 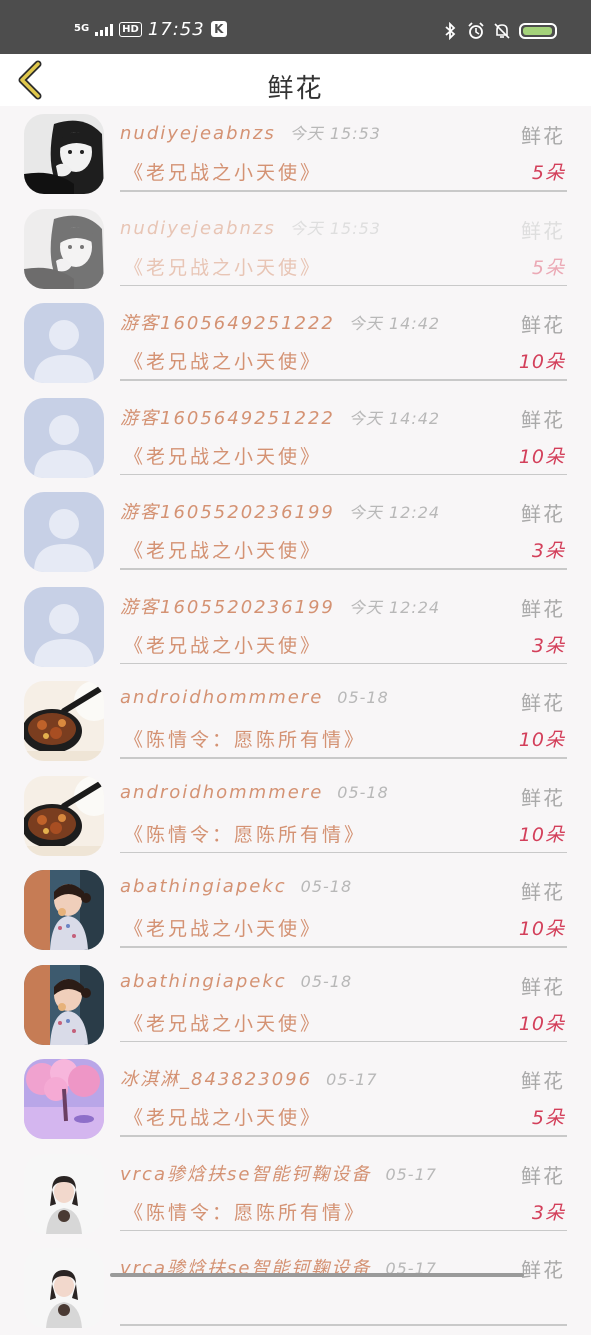 What do you see at coordinates (295, 1004) in the screenshot?
I see `list-item: abathingiapekc 05-18 鲜花《老兄战之小天使》 10朵` at bounding box center [295, 1004].